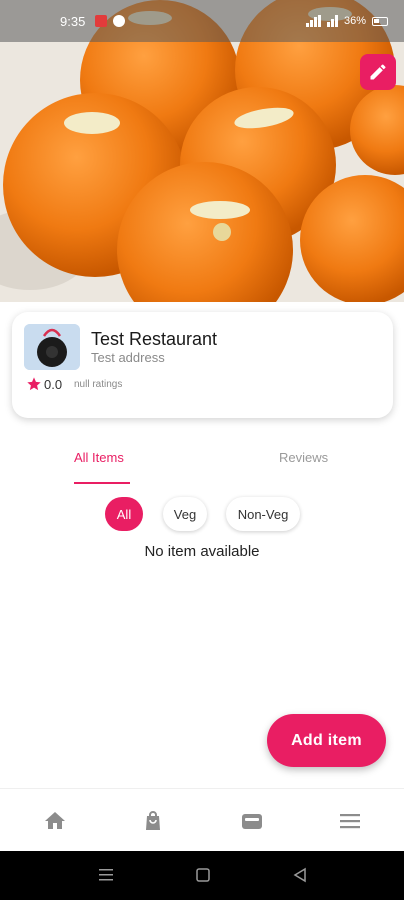  What do you see at coordinates (252, 821) in the screenshot?
I see `wallet-icon` at bounding box center [252, 821].